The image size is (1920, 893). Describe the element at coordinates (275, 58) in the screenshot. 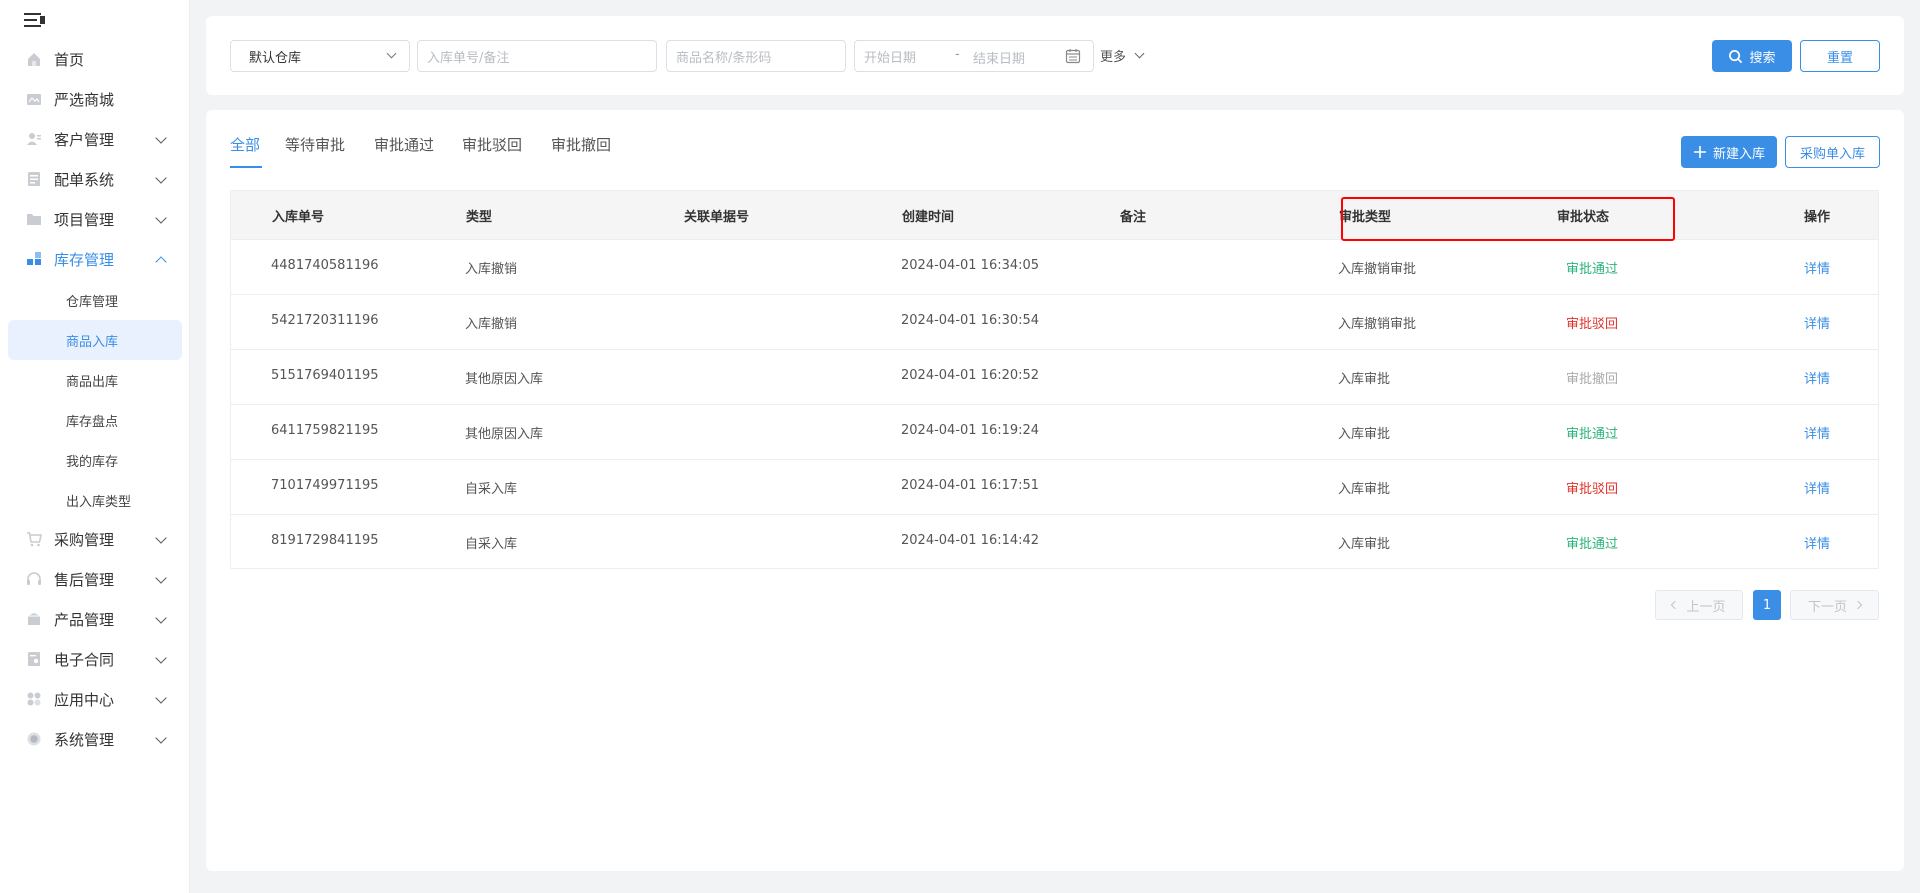

I see `warehouse-select-value: 默认仓库` at that location.